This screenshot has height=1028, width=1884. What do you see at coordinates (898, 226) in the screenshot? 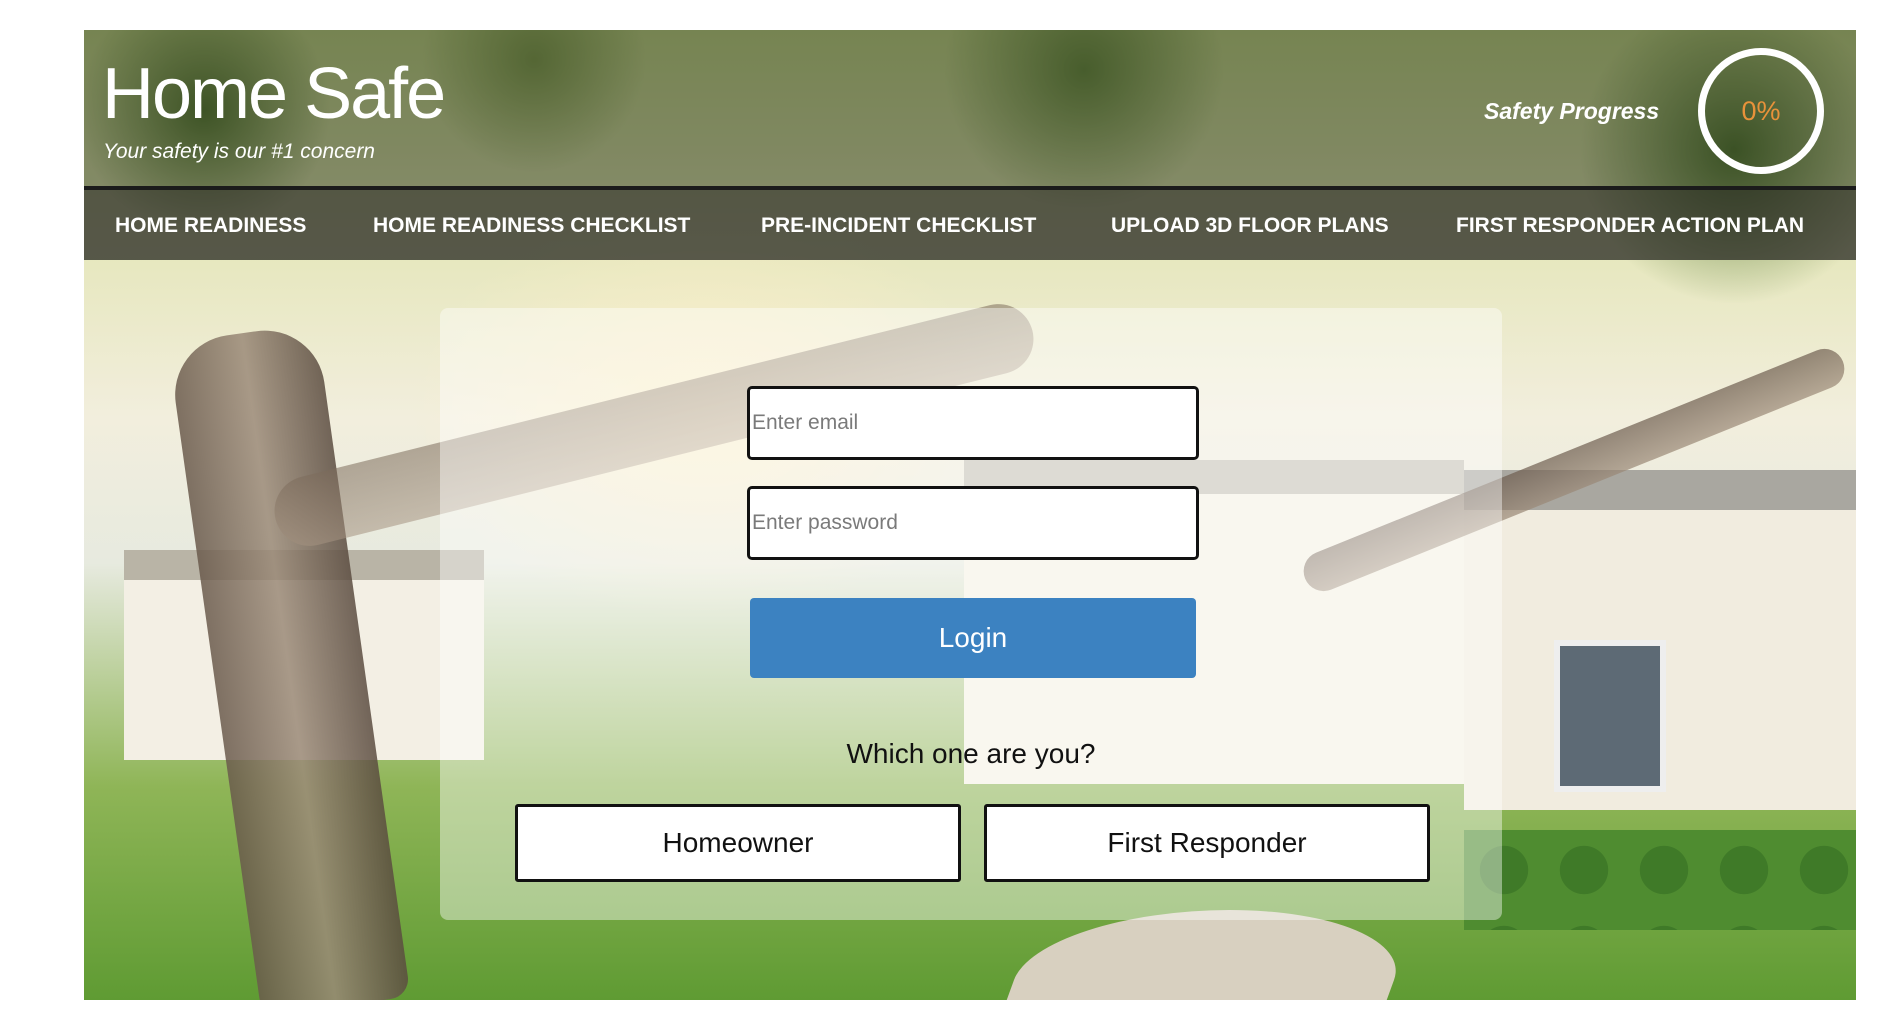
I see `nav-item-pre-incident-checklist: PRE-INCIDENT CHECKLIST` at bounding box center [898, 226].